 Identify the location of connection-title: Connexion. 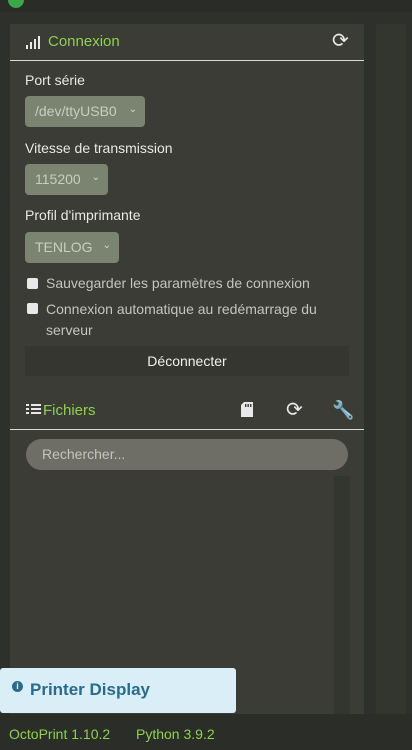
(84, 41).